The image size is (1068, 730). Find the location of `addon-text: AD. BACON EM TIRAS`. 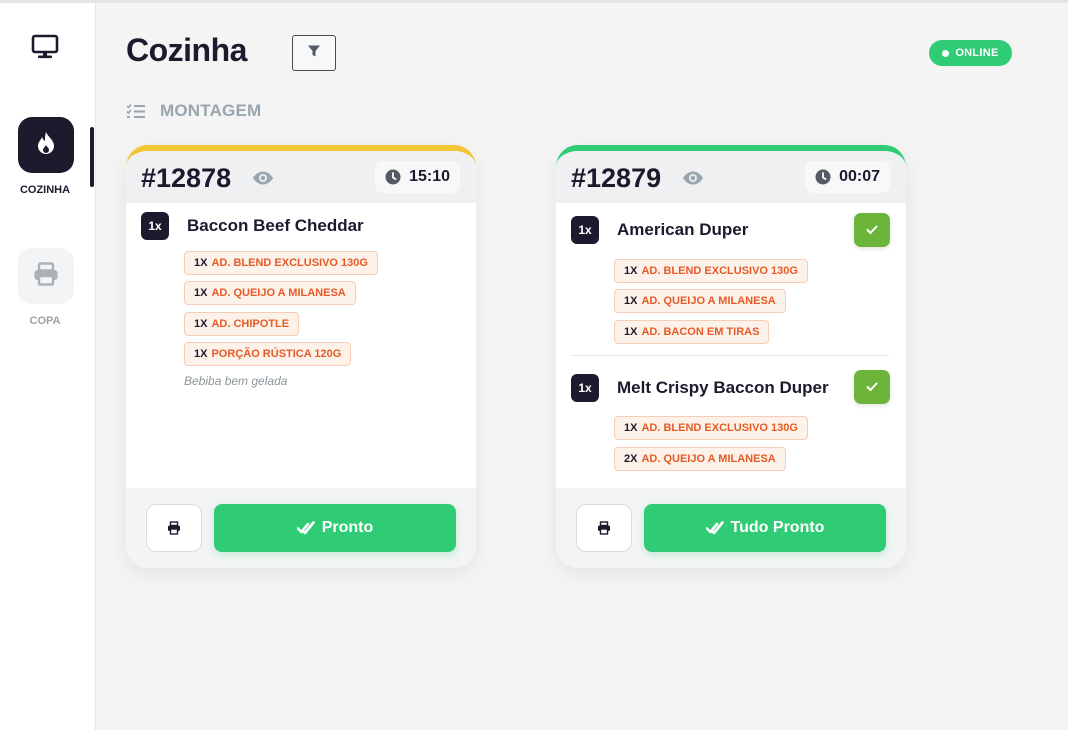

addon-text: AD. BACON EM TIRAS is located at coordinates (700, 332).